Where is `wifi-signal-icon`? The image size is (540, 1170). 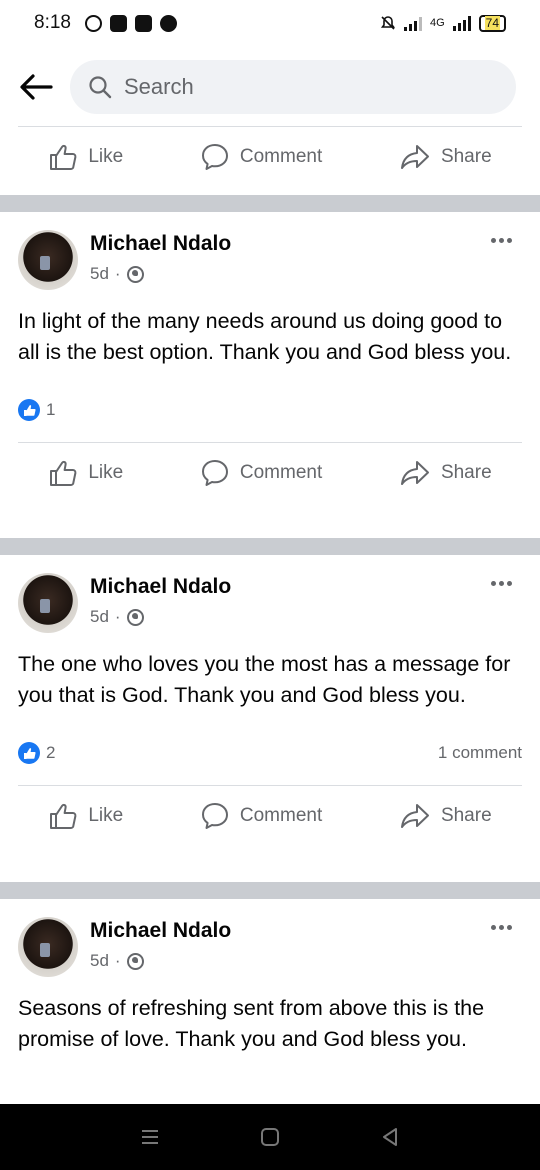 wifi-signal-icon is located at coordinates (412, 23).